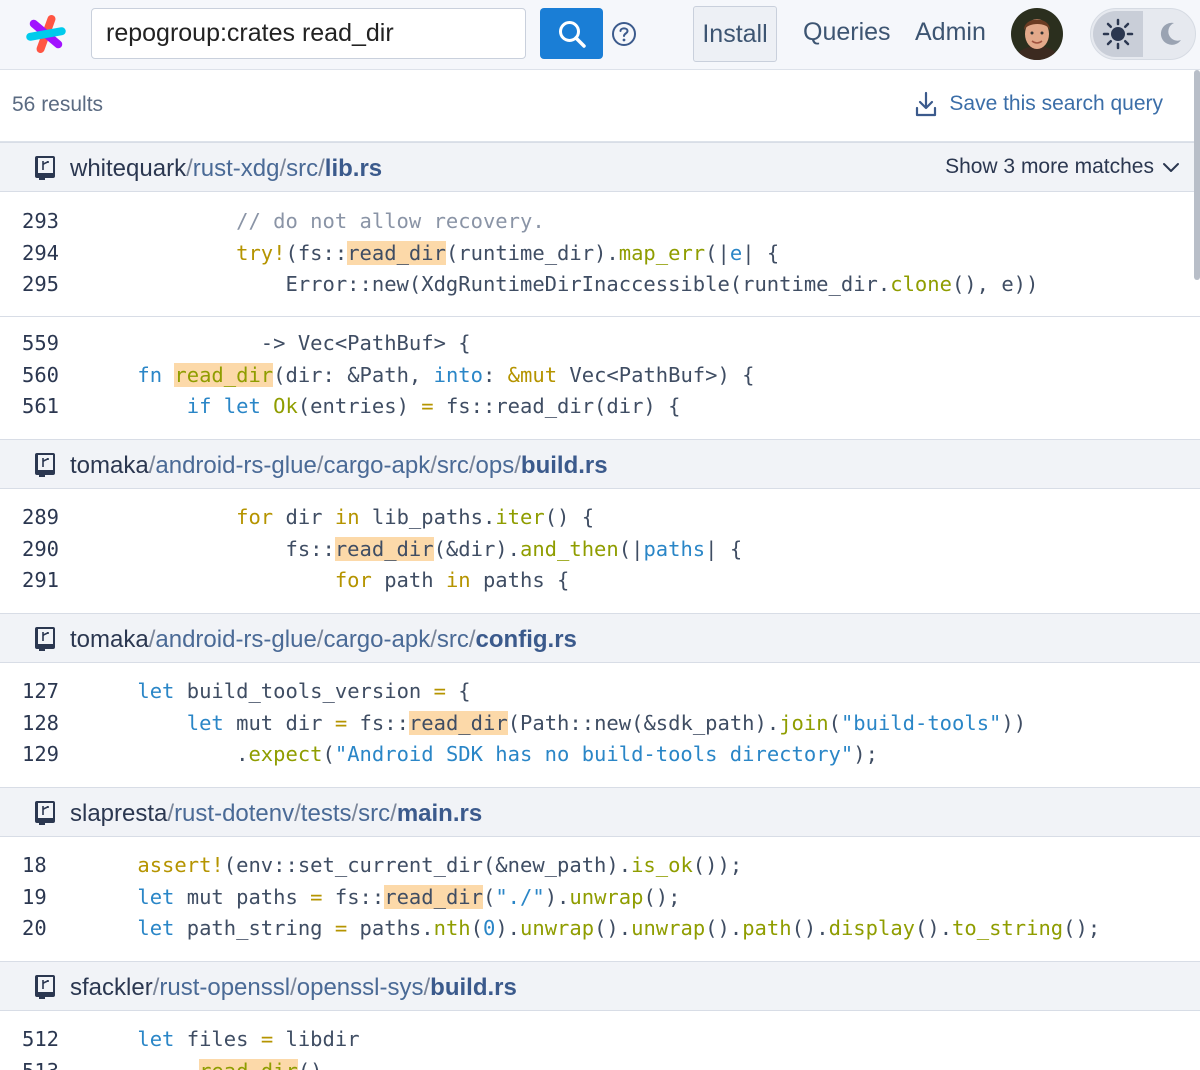  I want to click on path-segment: rust-xdg, so click(236, 168).